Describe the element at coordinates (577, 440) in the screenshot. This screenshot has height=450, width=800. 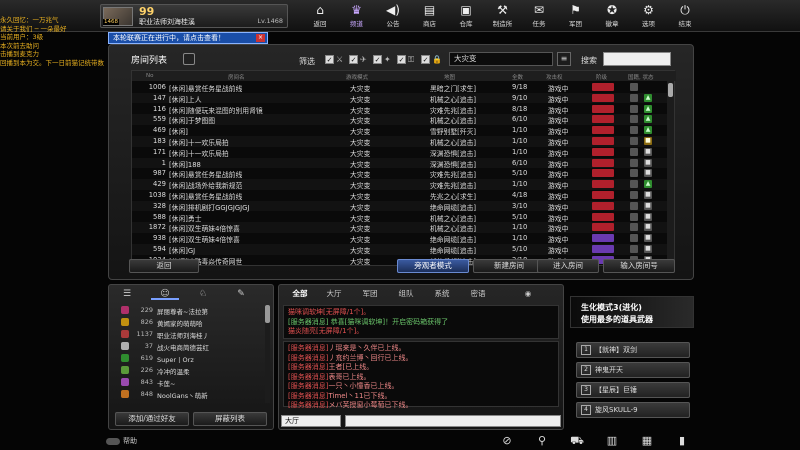
I see `cart-icon: ⛟` at that location.